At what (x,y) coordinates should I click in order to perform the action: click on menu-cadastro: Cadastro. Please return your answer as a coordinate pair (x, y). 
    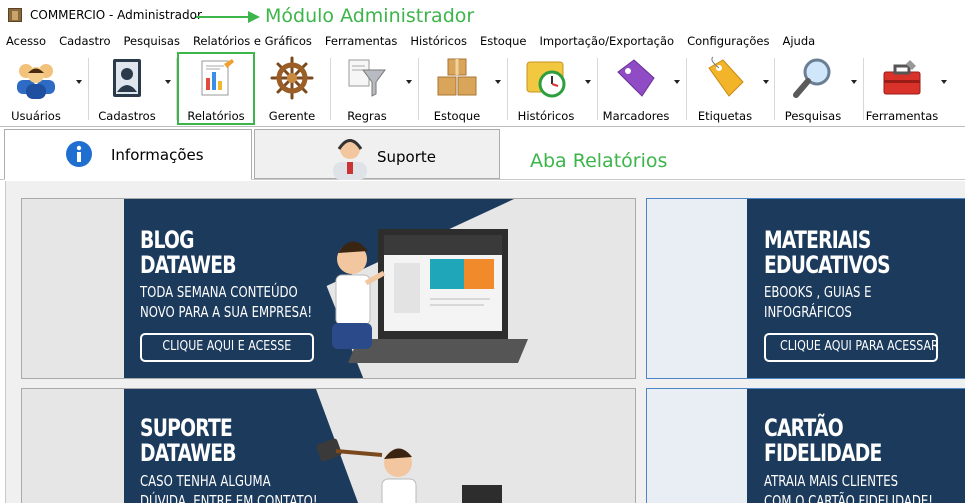
    Looking at the image, I should click on (84, 41).